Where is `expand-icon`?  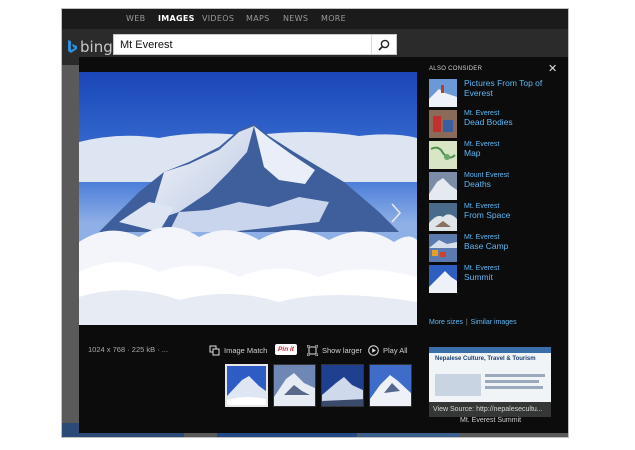
expand-icon is located at coordinates (312, 350).